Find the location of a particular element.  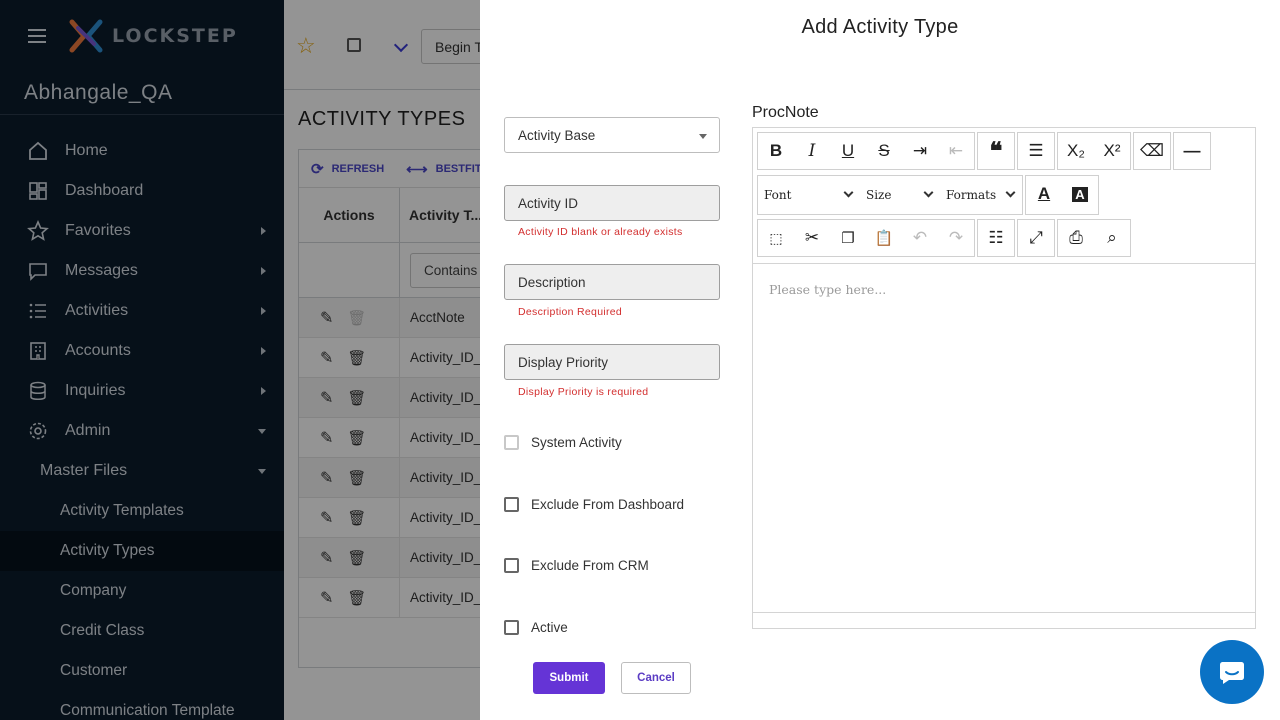

formats-dropdown-label: Formats is located at coordinates (971, 195).